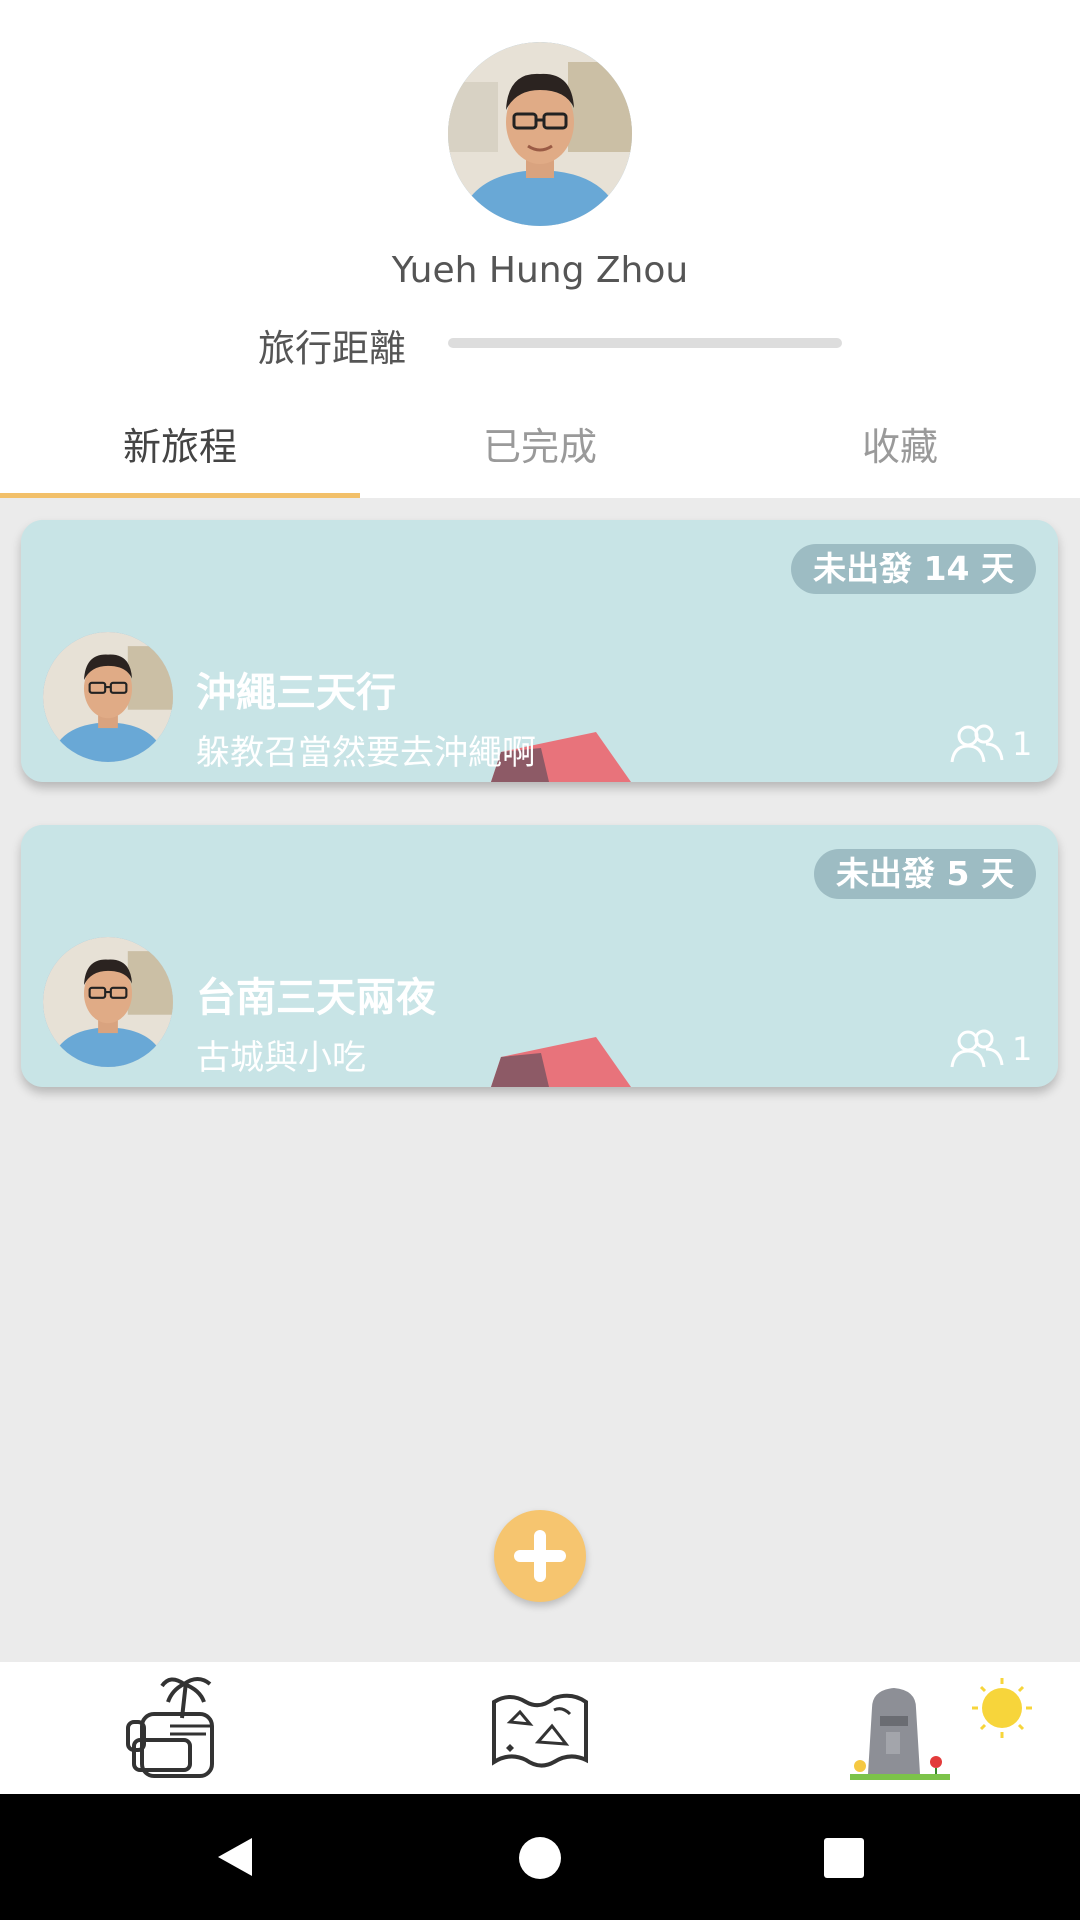 This screenshot has width=1080, height=1920. What do you see at coordinates (540, 270) in the screenshot?
I see `profile-name: Yueh Hung Zhou` at bounding box center [540, 270].